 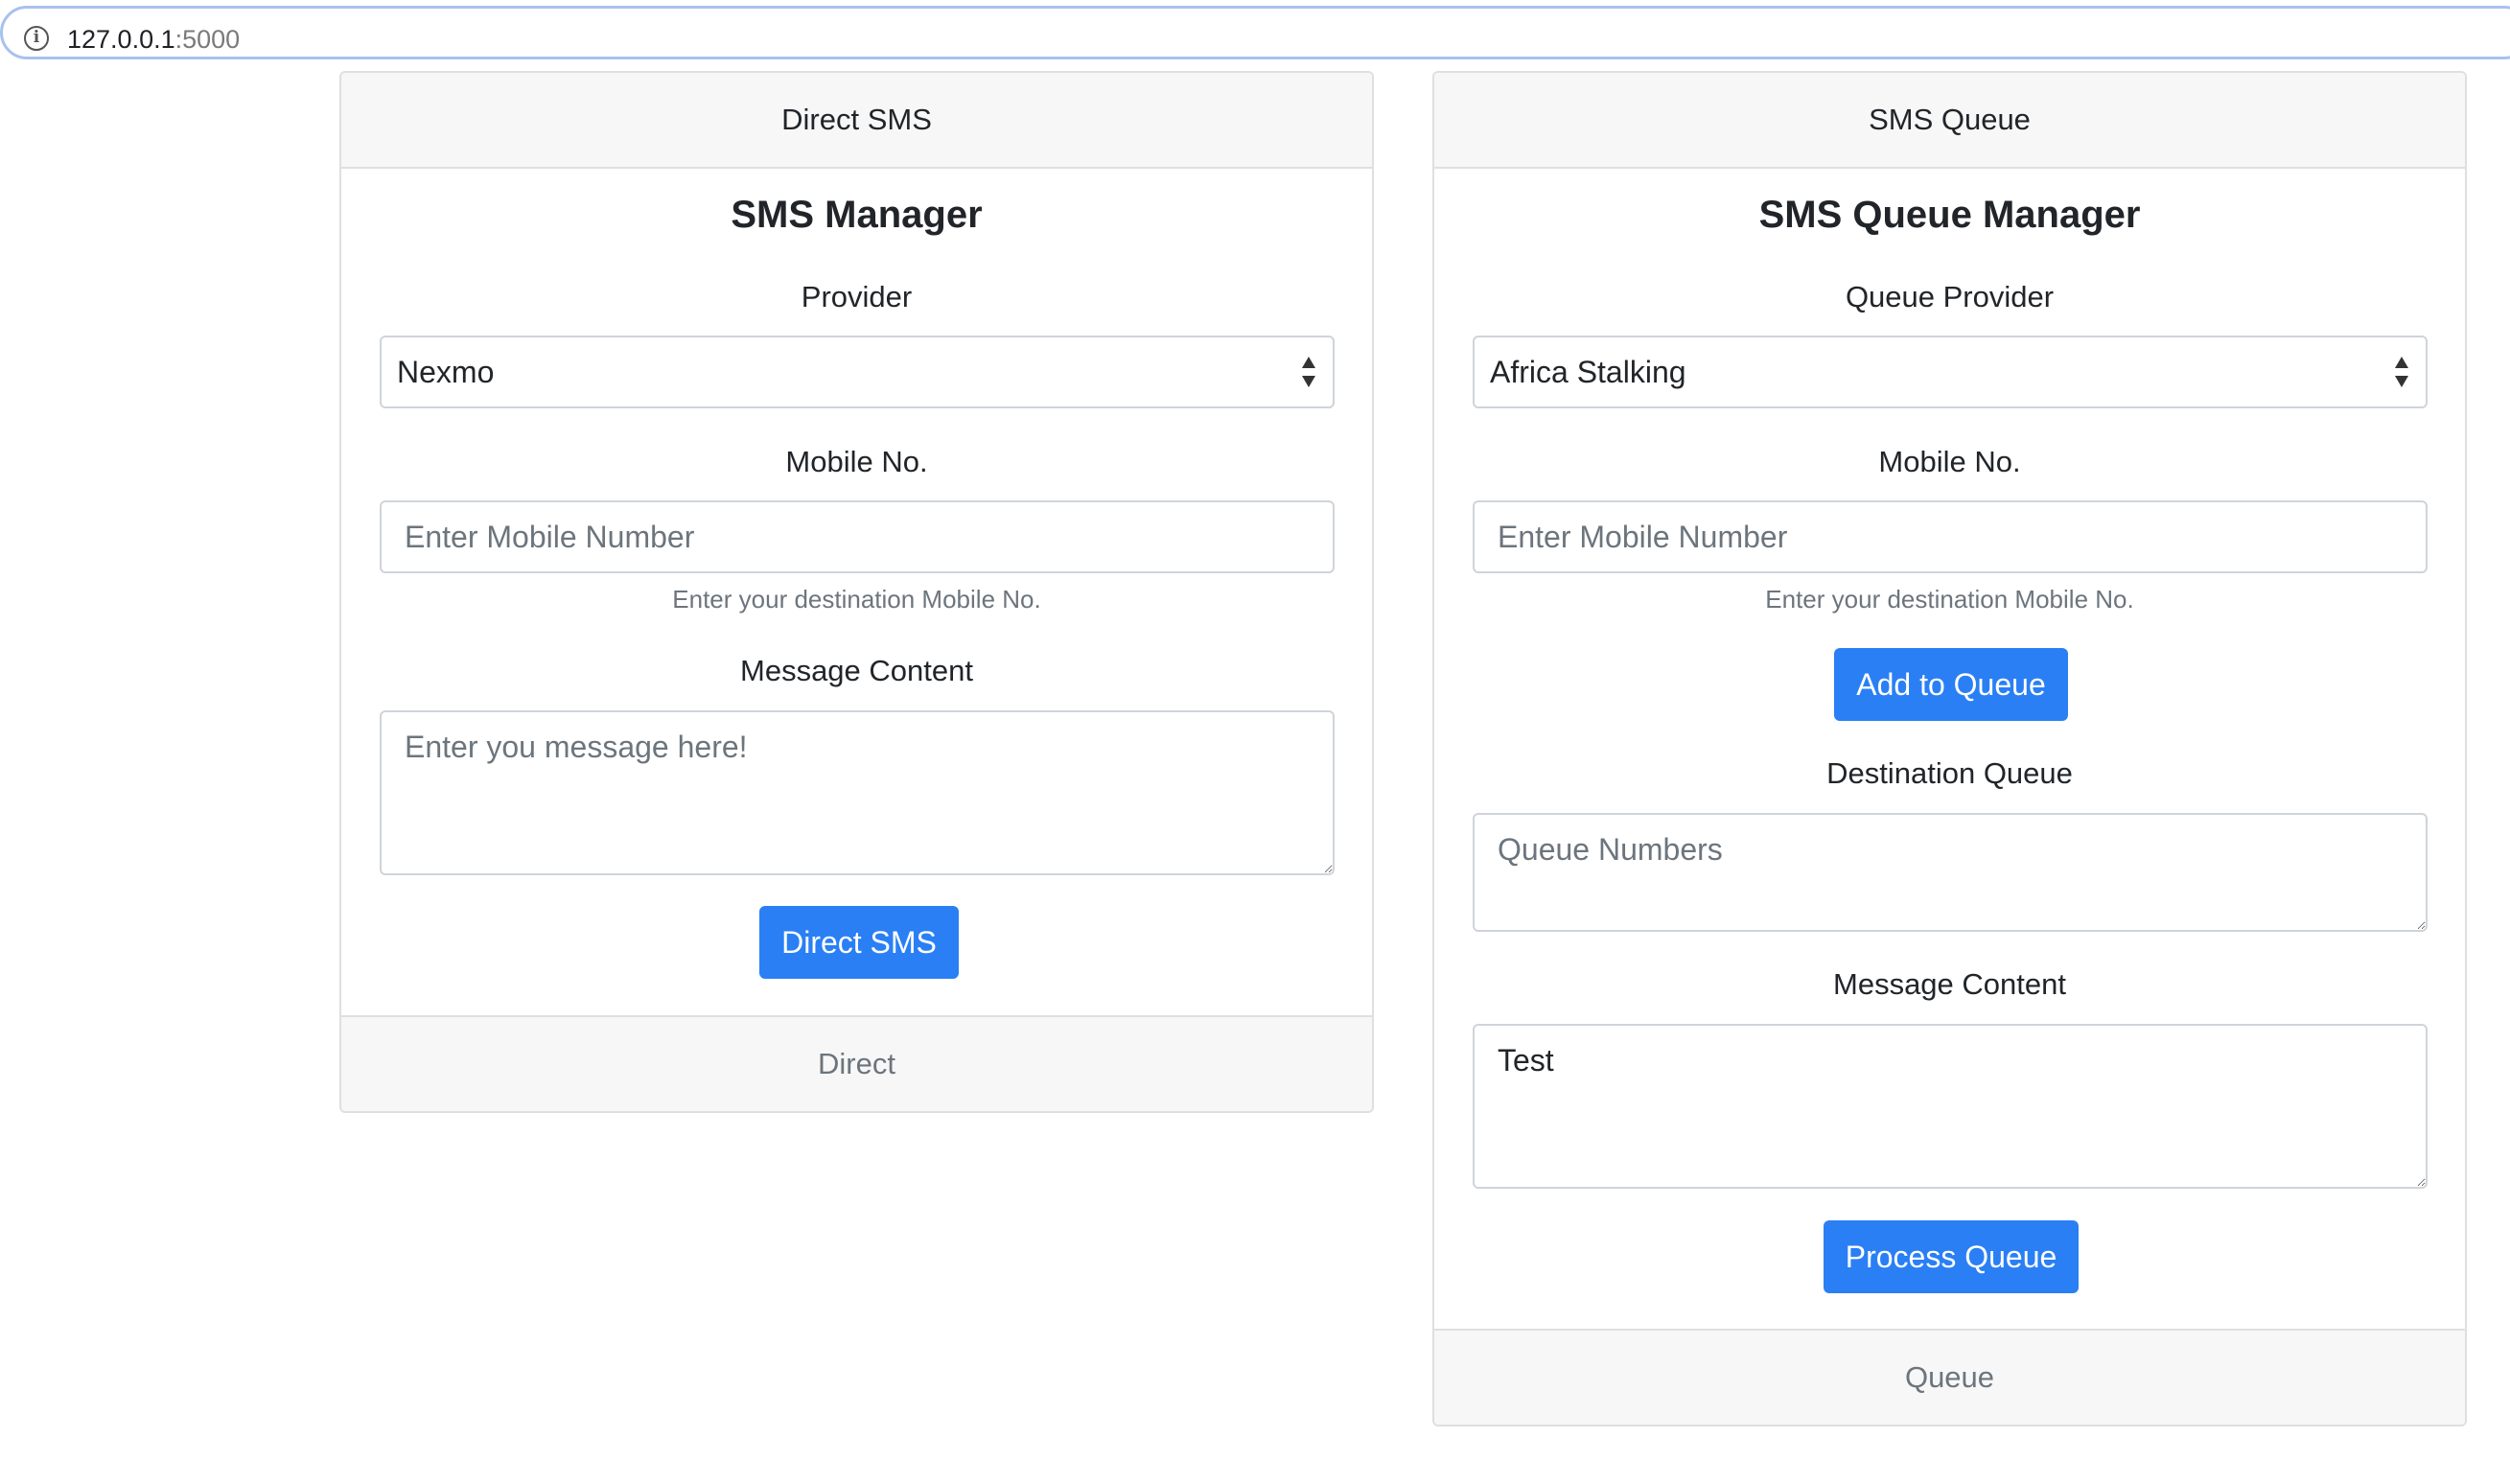 What do you see at coordinates (857, 461) in the screenshot?
I see `mobile-label: Mobile No.` at bounding box center [857, 461].